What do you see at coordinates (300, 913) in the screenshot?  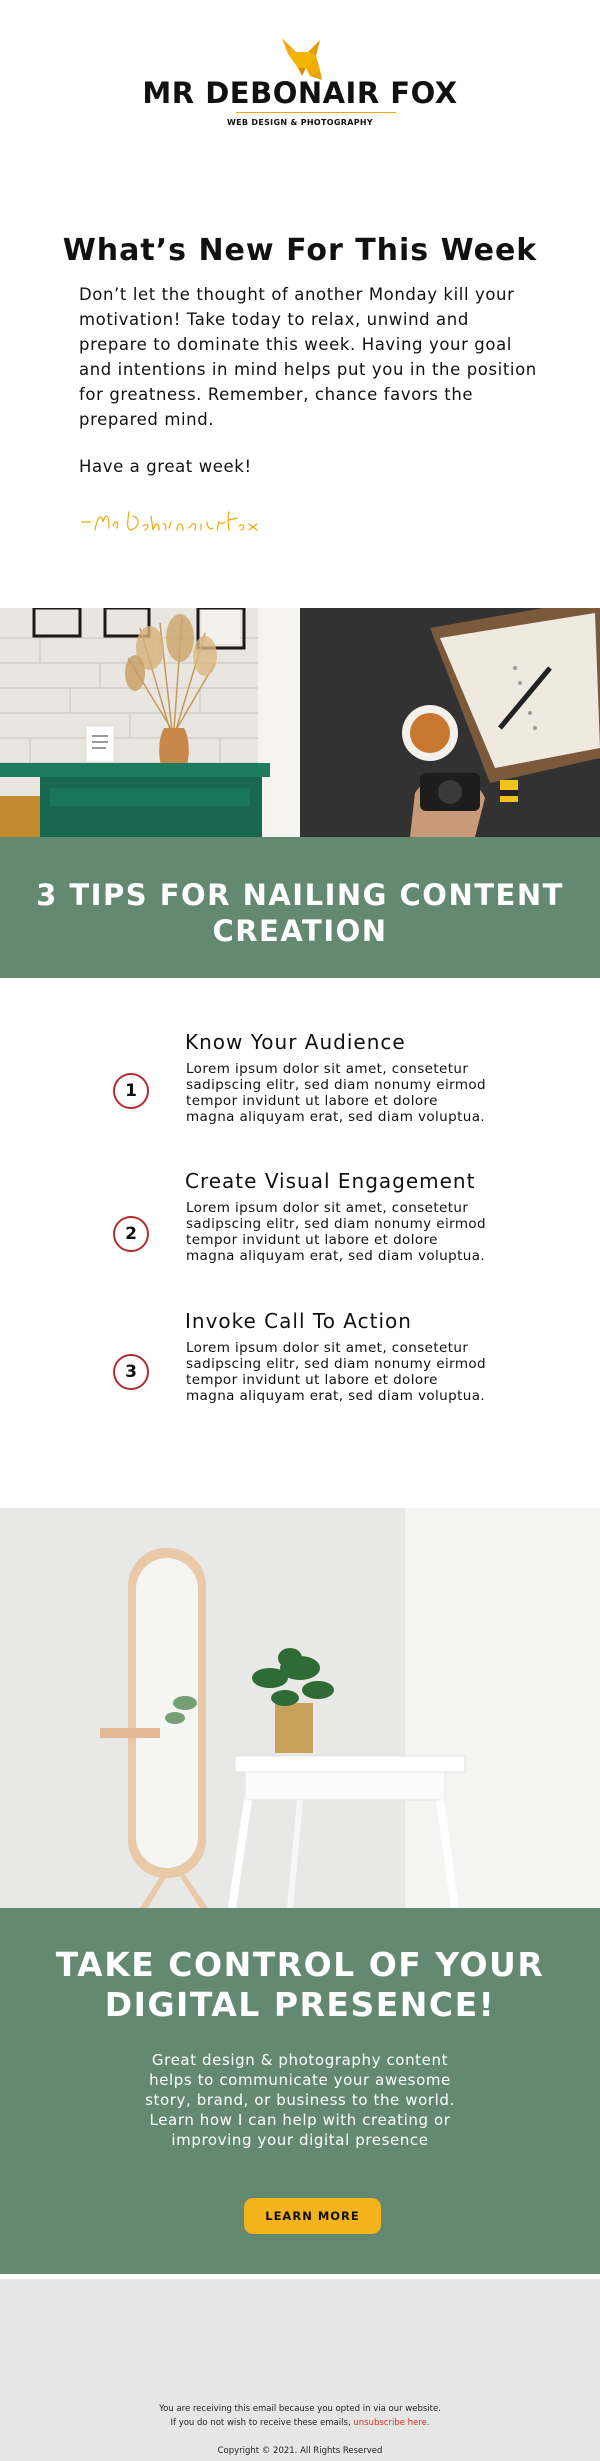 I see `tips-title: 3 TIPS FOR NAILING CONTENT CREATION` at bounding box center [300, 913].